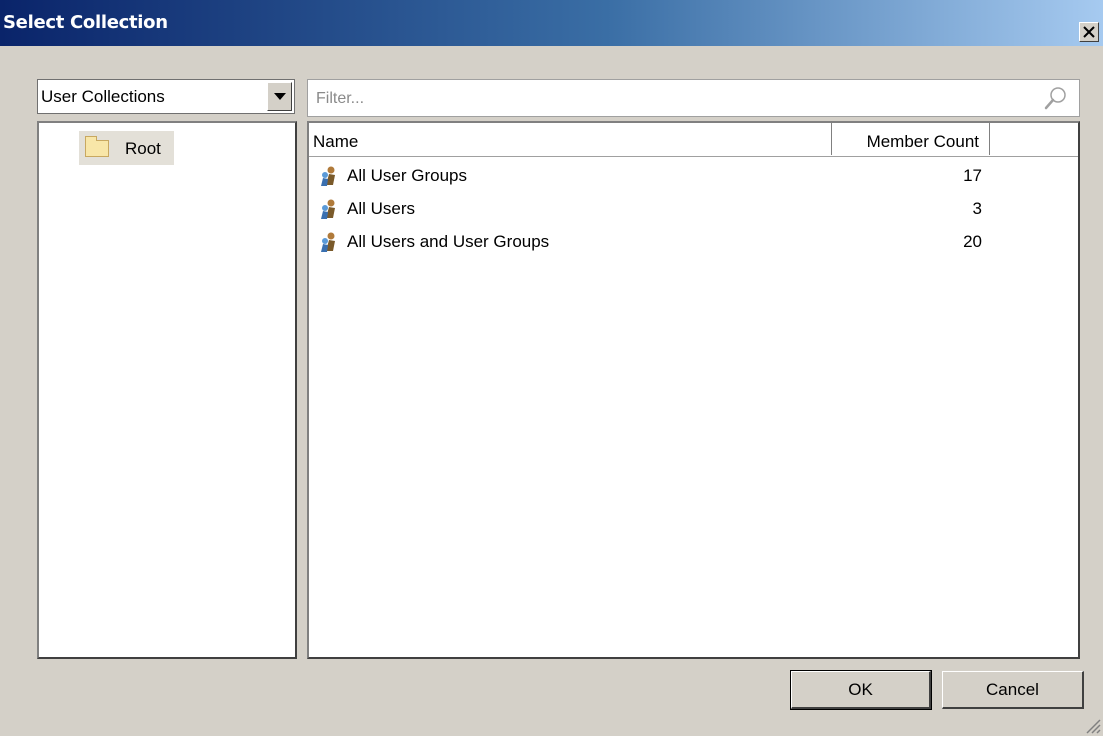 The height and width of the screenshot is (736, 1103). What do you see at coordinates (551, 23) in the screenshot?
I see `title-bar: Select Collection` at bounding box center [551, 23].